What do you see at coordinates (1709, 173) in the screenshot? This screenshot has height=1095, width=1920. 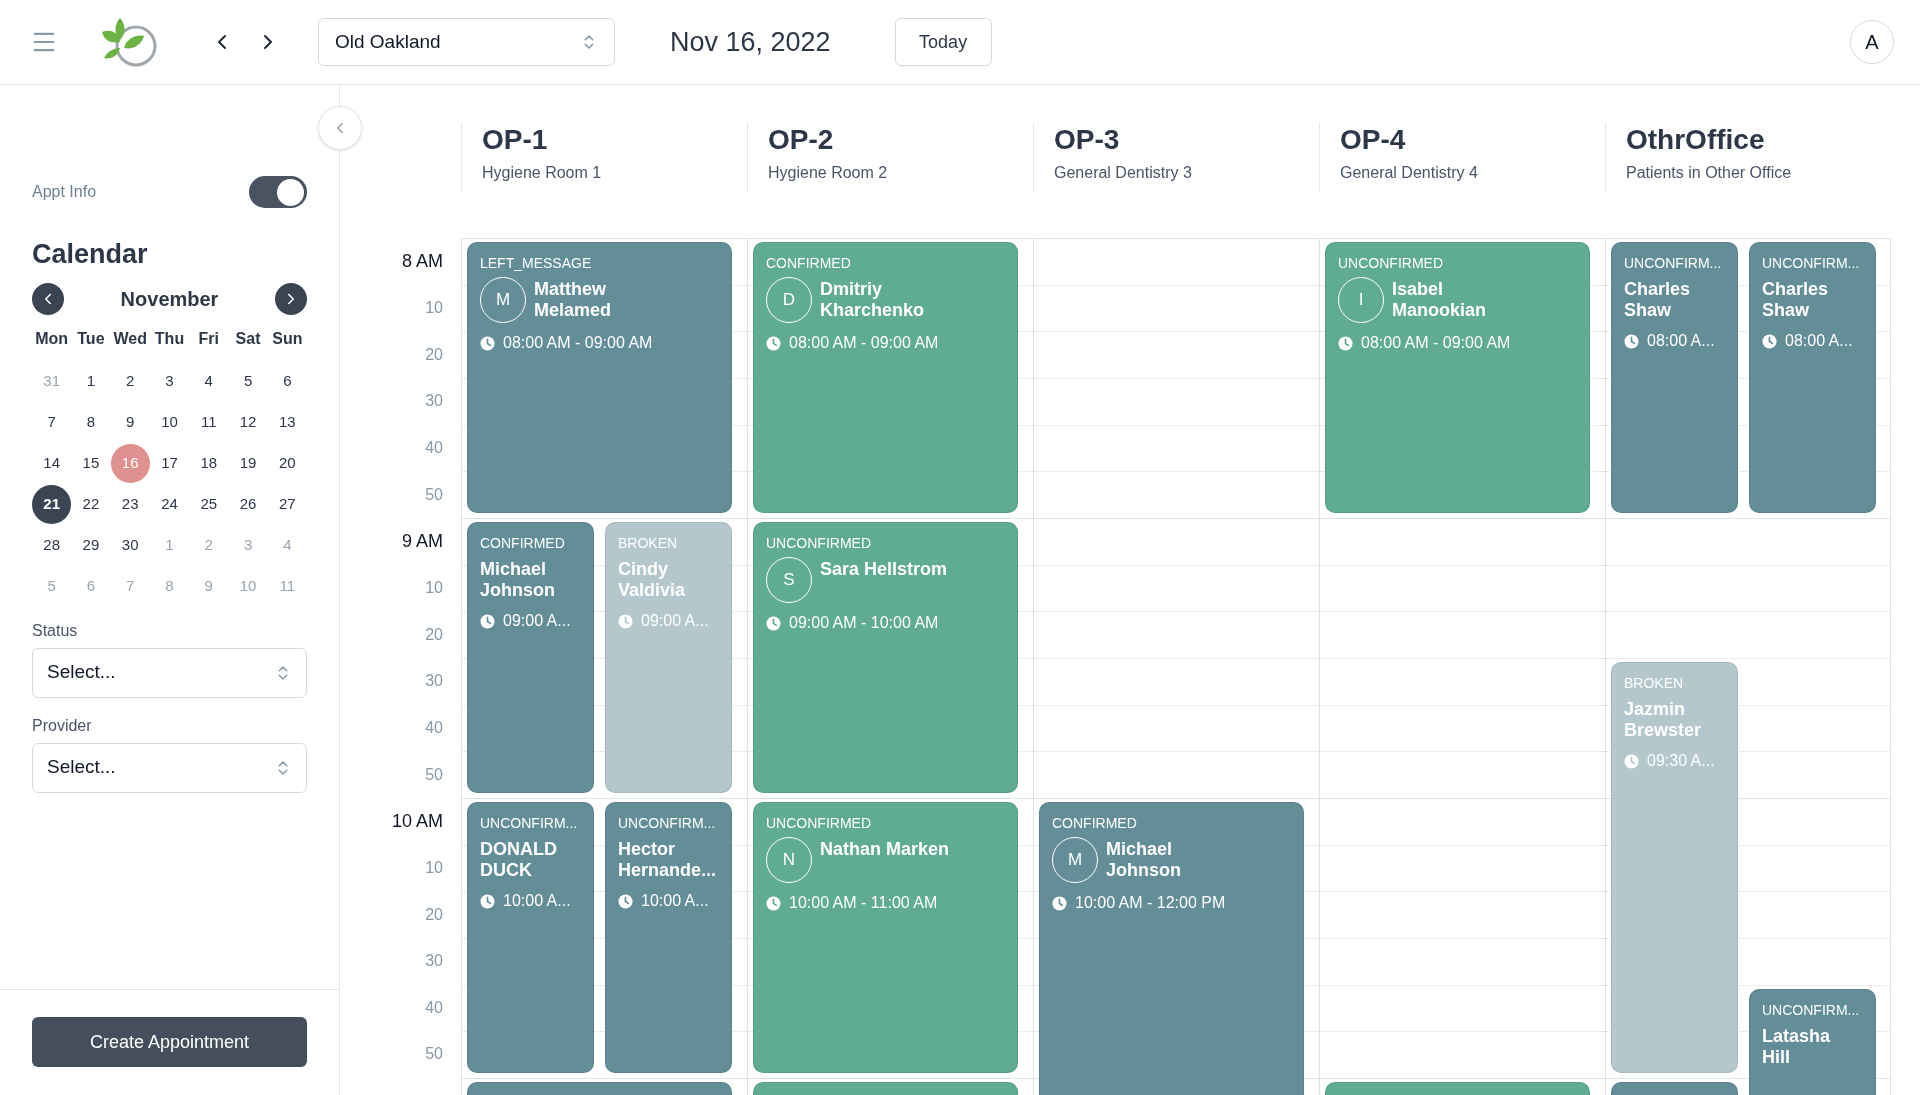 I see `column-subtitle: Patients in Other Office` at bounding box center [1709, 173].